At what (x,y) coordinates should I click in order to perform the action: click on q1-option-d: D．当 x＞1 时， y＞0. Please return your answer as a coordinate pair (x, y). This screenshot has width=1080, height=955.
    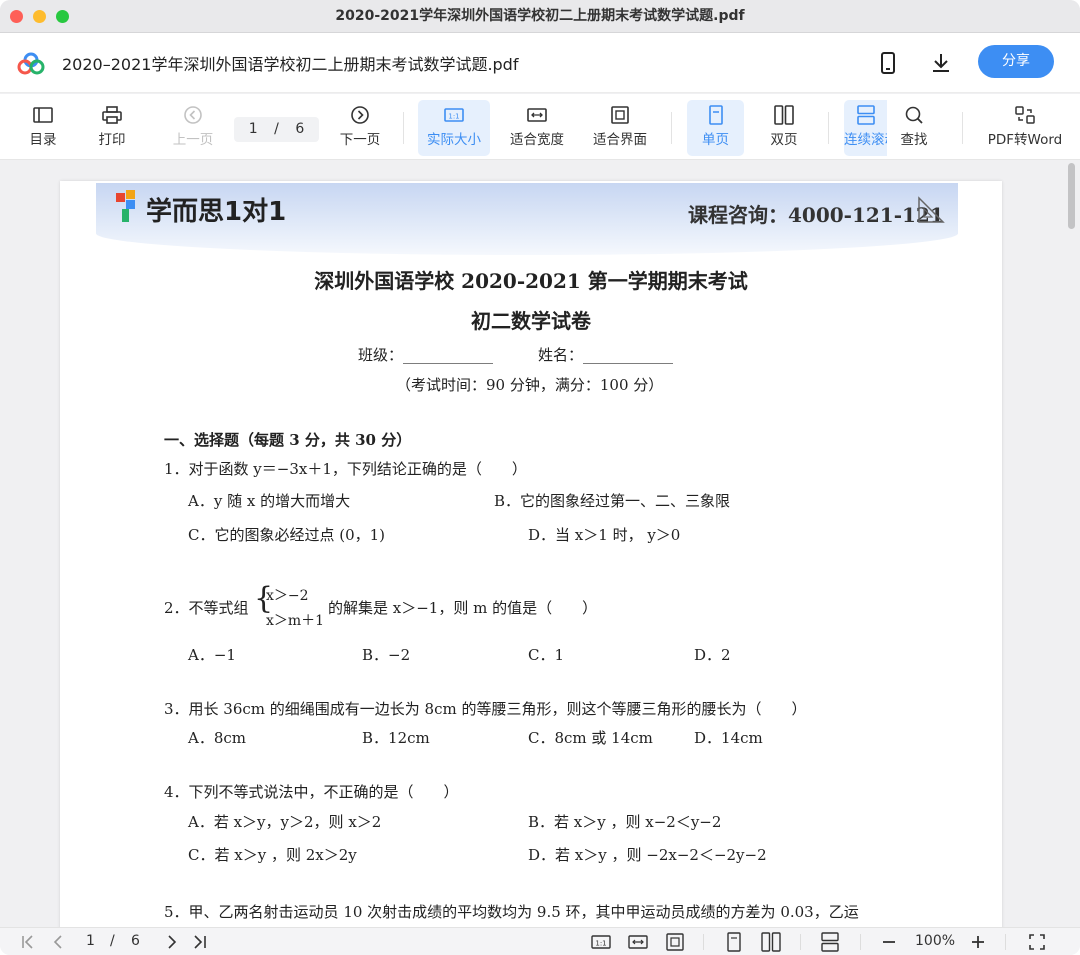
    Looking at the image, I should click on (604, 535).